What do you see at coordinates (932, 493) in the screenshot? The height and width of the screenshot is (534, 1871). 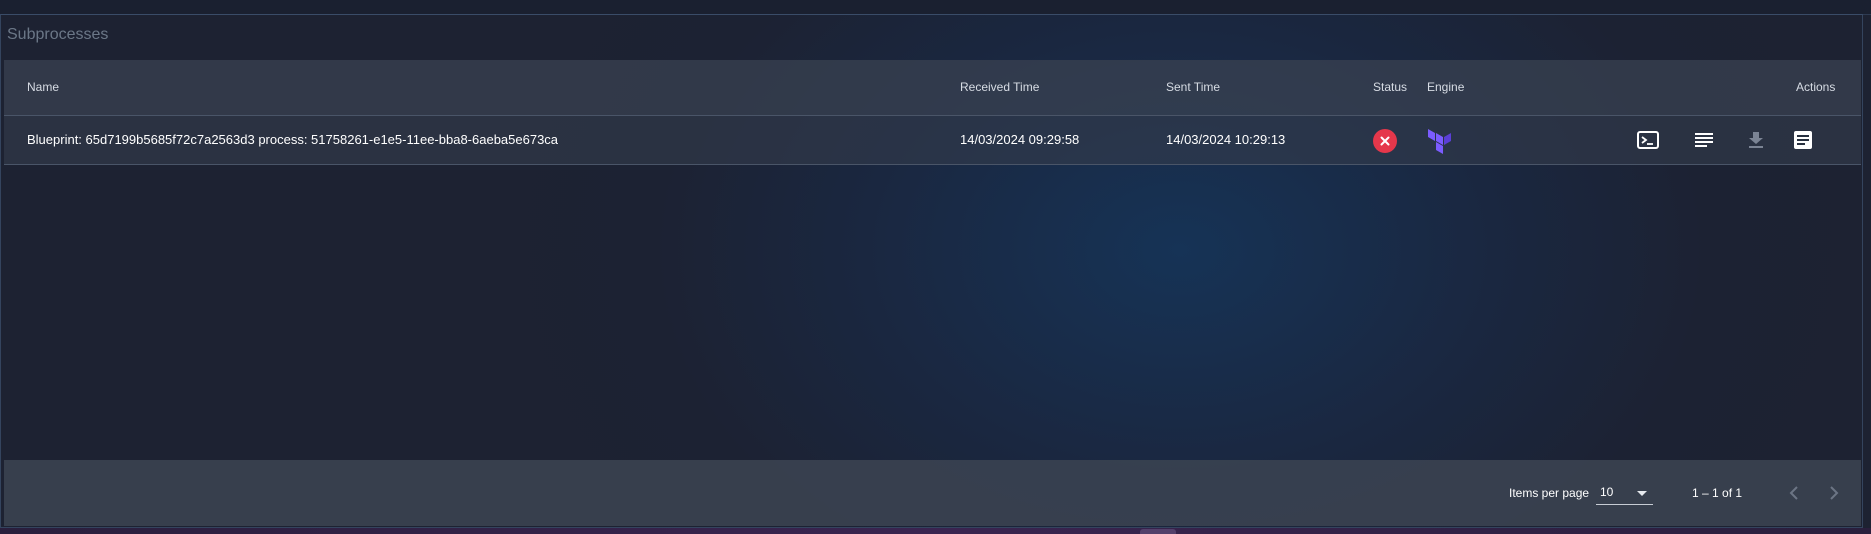 I see `table-paginator: Items per page 10 1 – 1 of 1` at bounding box center [932, 493].